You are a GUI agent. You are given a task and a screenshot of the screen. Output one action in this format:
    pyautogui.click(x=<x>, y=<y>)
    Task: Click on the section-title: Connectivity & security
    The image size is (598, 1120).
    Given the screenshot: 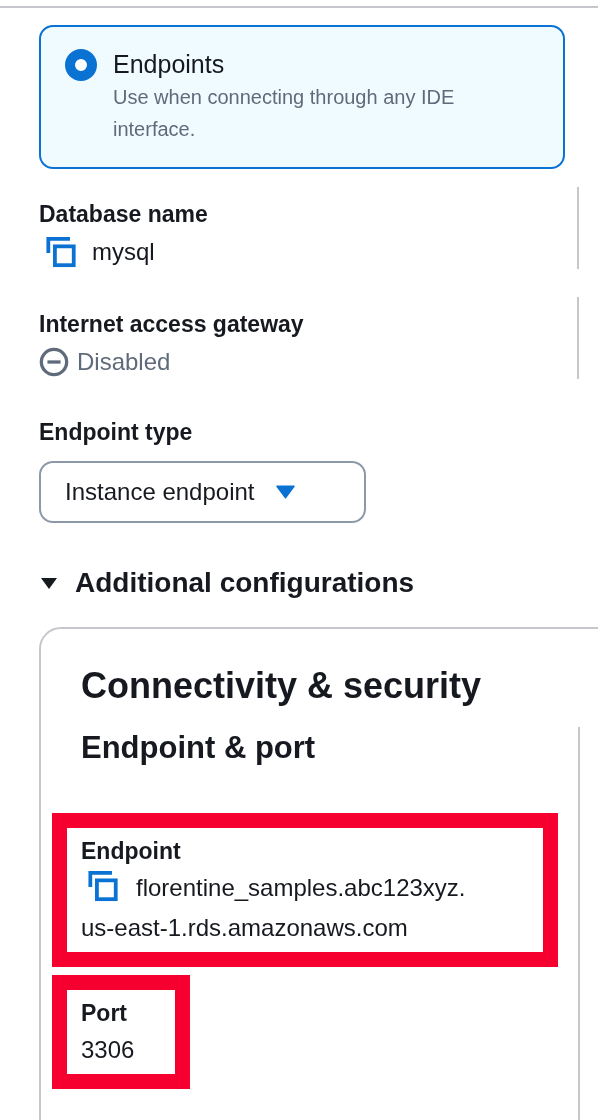 What is the action you would take?
    pyautogui.click(x=282, y=686)
    